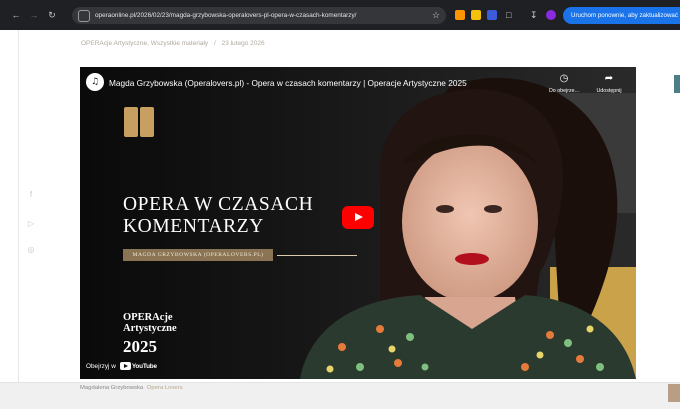 Image resolution: width=680 pixels, height=409 pixels. Describe the element at coordinates (125, 366) in the screenshot. I see `youtube-logo-icon` at that location.